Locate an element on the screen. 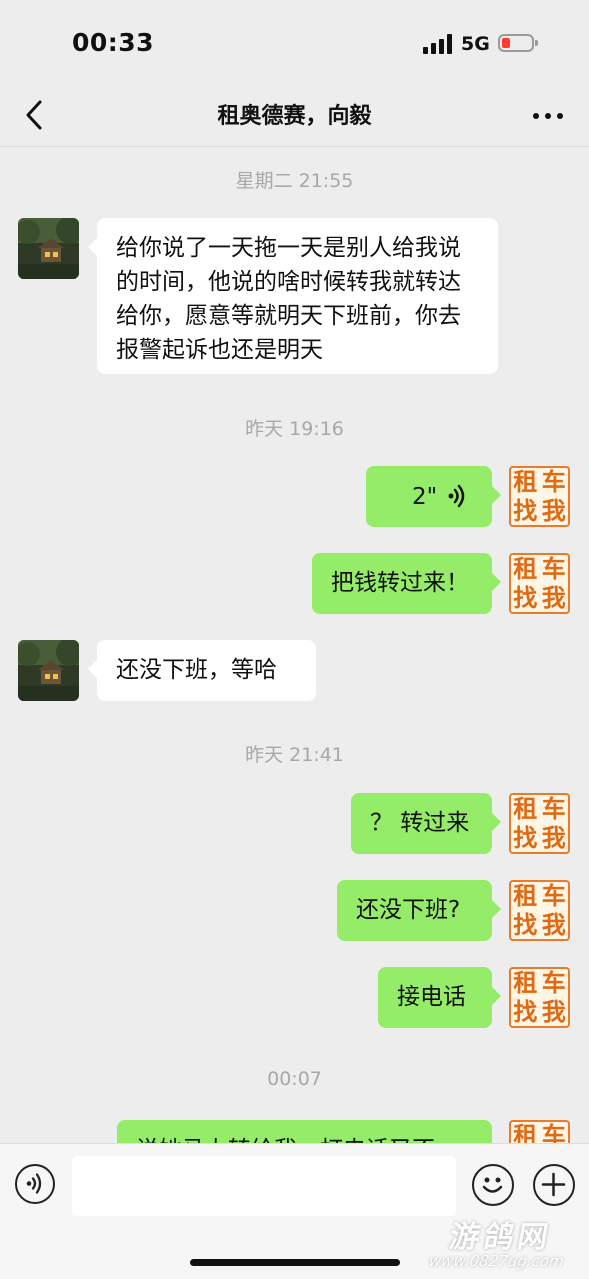  voice-duration: 2" is located at coordinates (425, 497).